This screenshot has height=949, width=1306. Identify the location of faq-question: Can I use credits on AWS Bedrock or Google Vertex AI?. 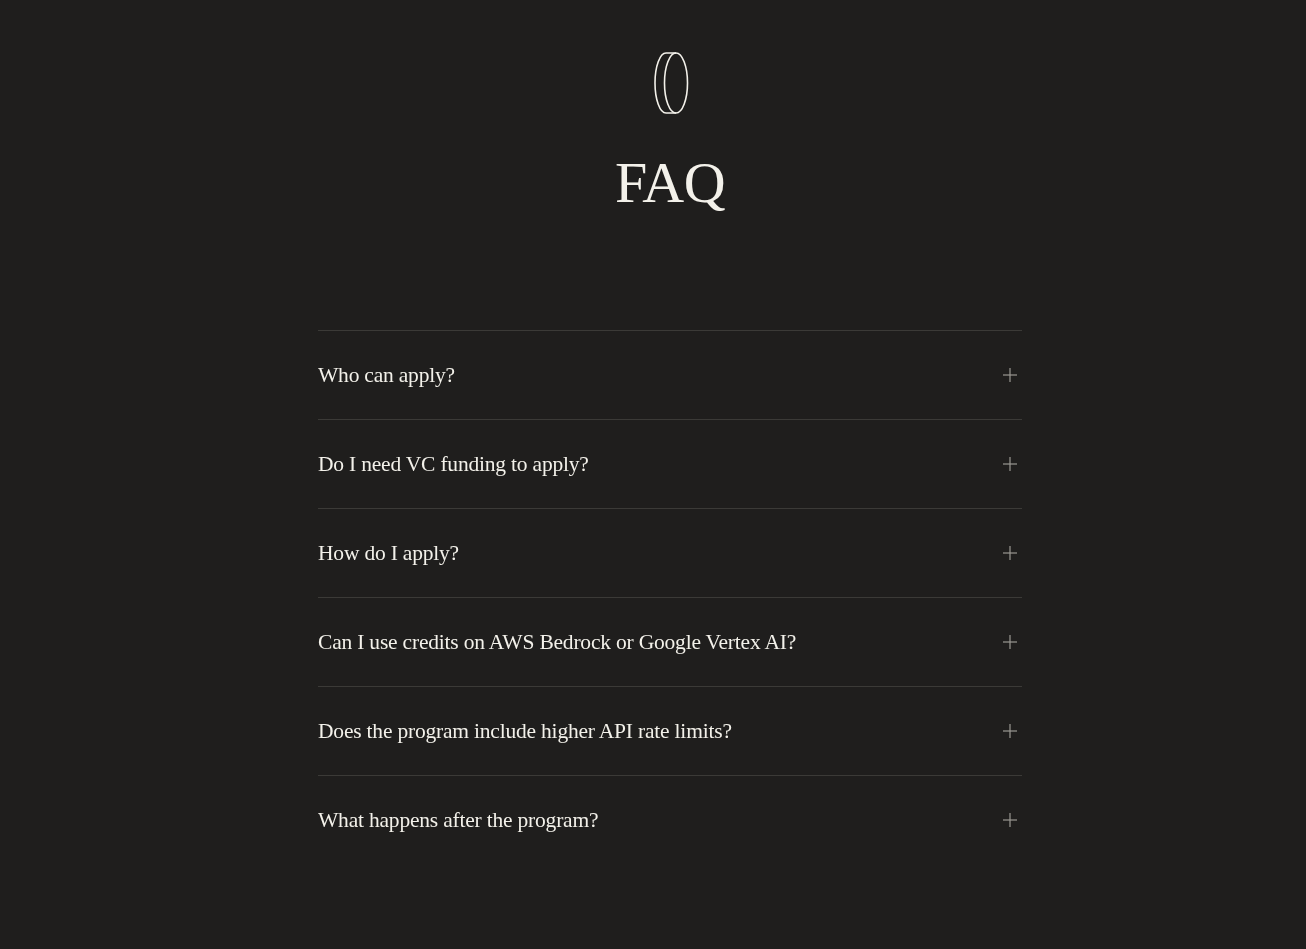
(557, 642).